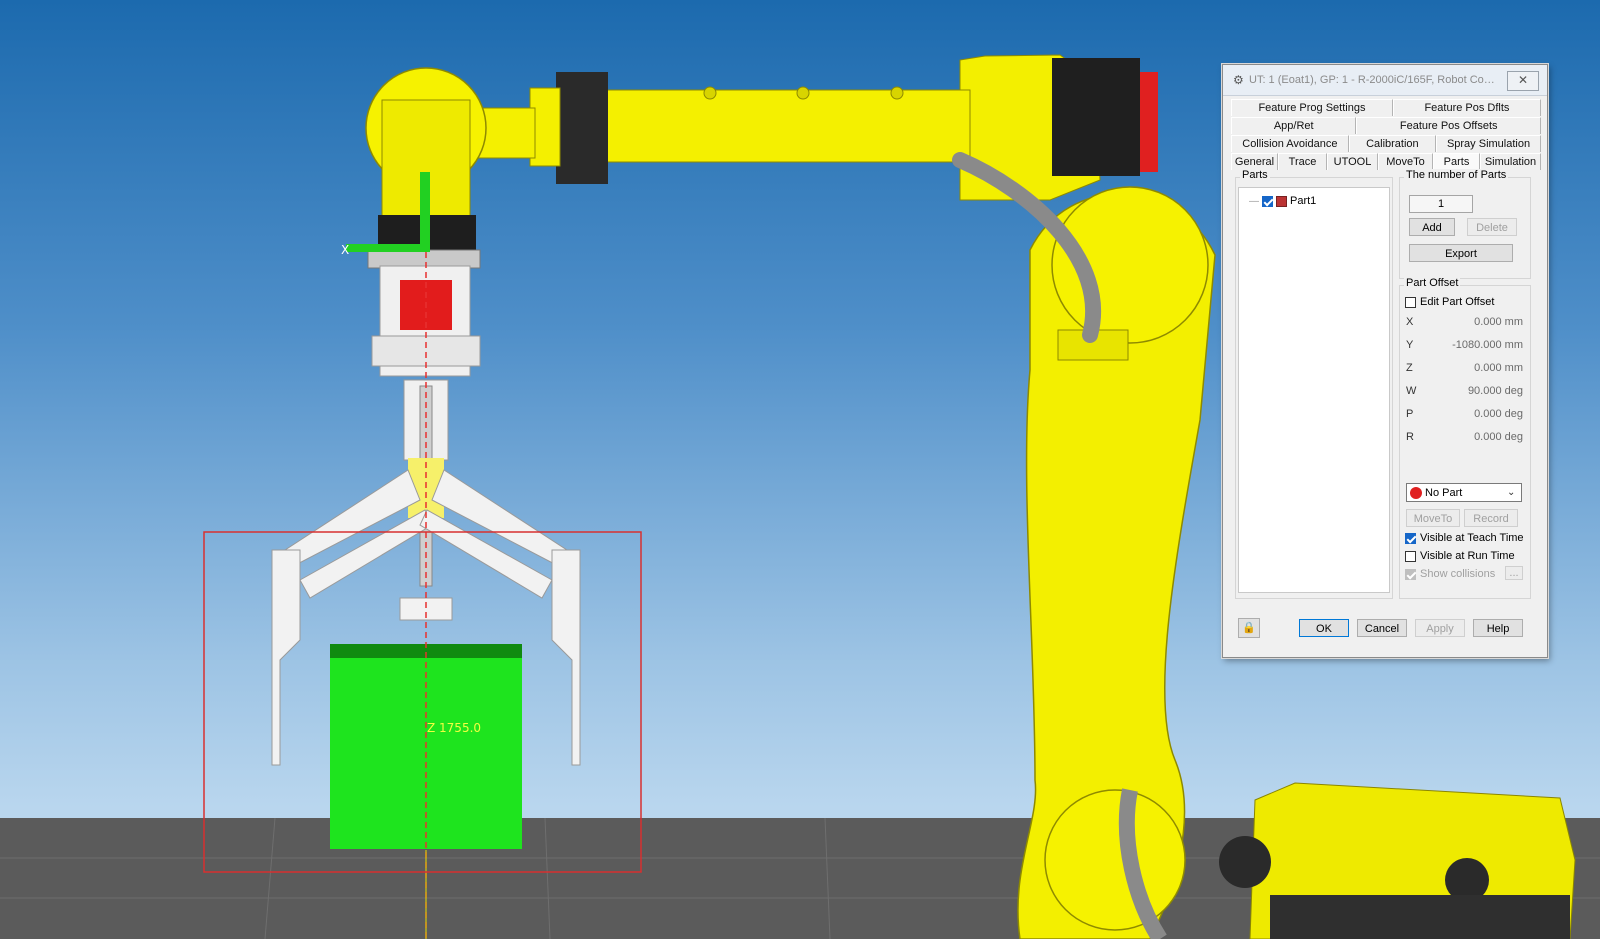 The image size is (1600, 939). I want to click on visible-teach-checkbox, so click(1410, 538).